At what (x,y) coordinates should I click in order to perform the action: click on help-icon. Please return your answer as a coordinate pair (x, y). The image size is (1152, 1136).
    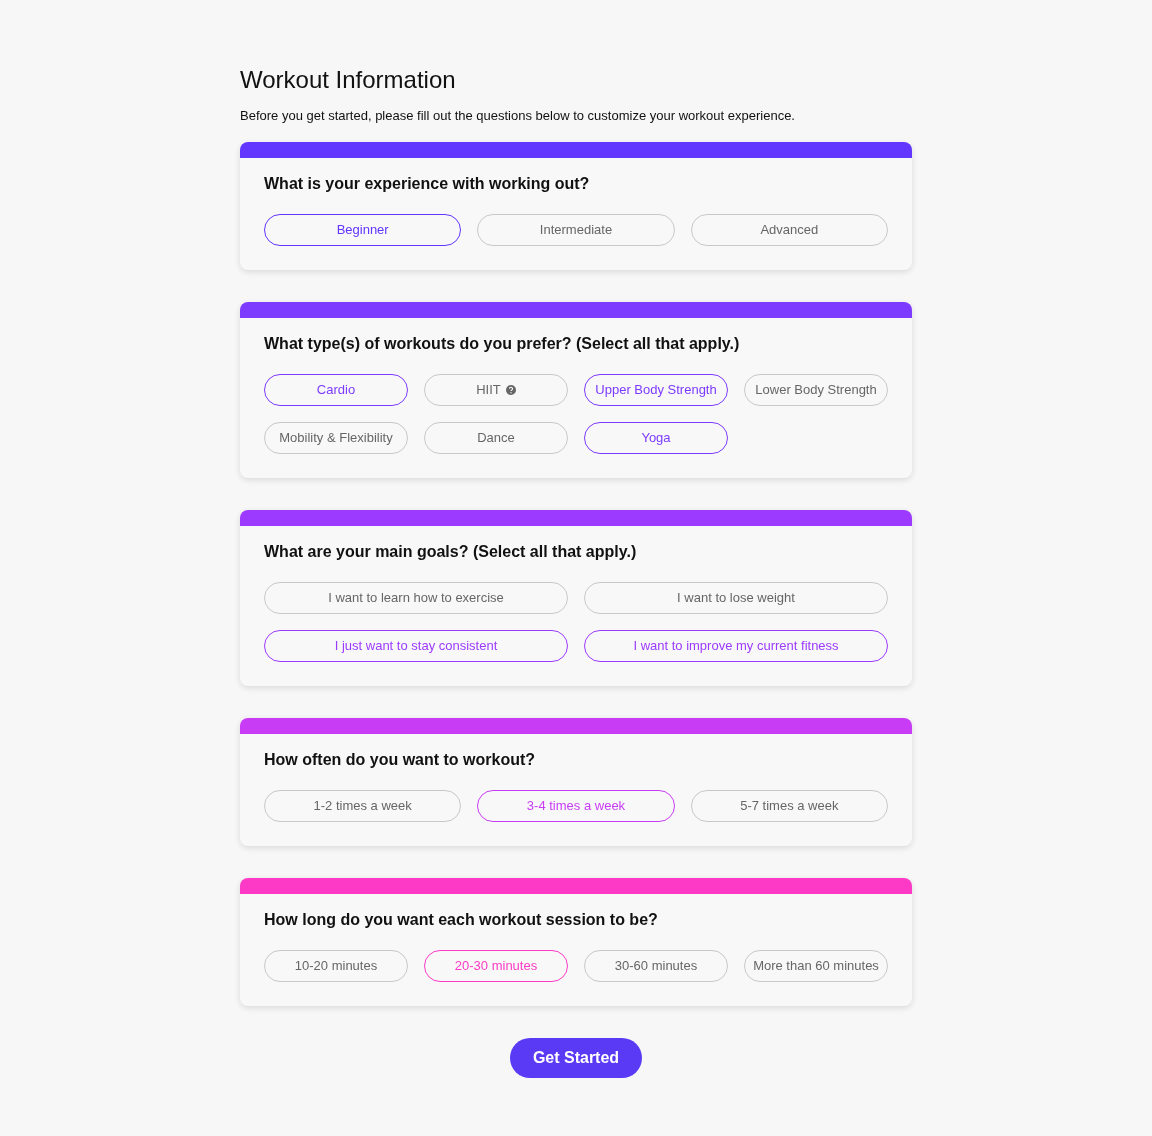
    Looking at the image, I should click on (510, 389).